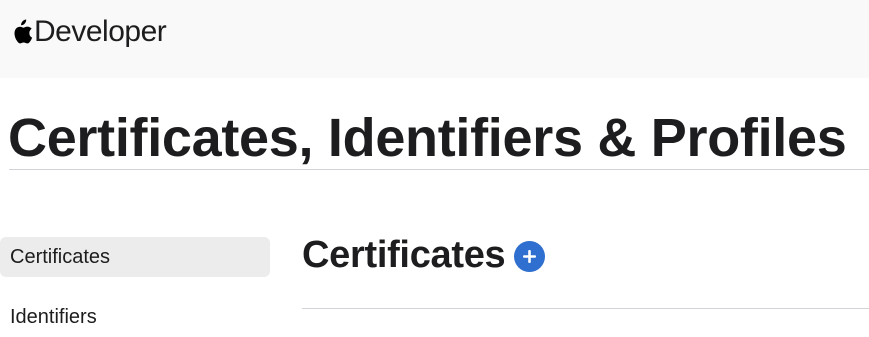 The width and height of the screenshot is (869, 337). Describe the element at coordinates (135, 317) in the screenshot. I see `sidebar-item-identifiers: Identifiers` at that location.